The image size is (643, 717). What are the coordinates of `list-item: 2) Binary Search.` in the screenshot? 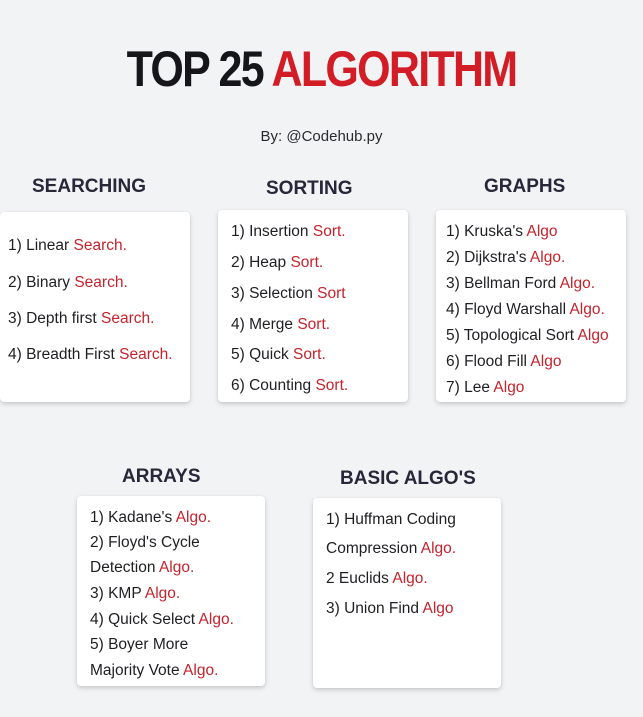 It's located at (68, 282).